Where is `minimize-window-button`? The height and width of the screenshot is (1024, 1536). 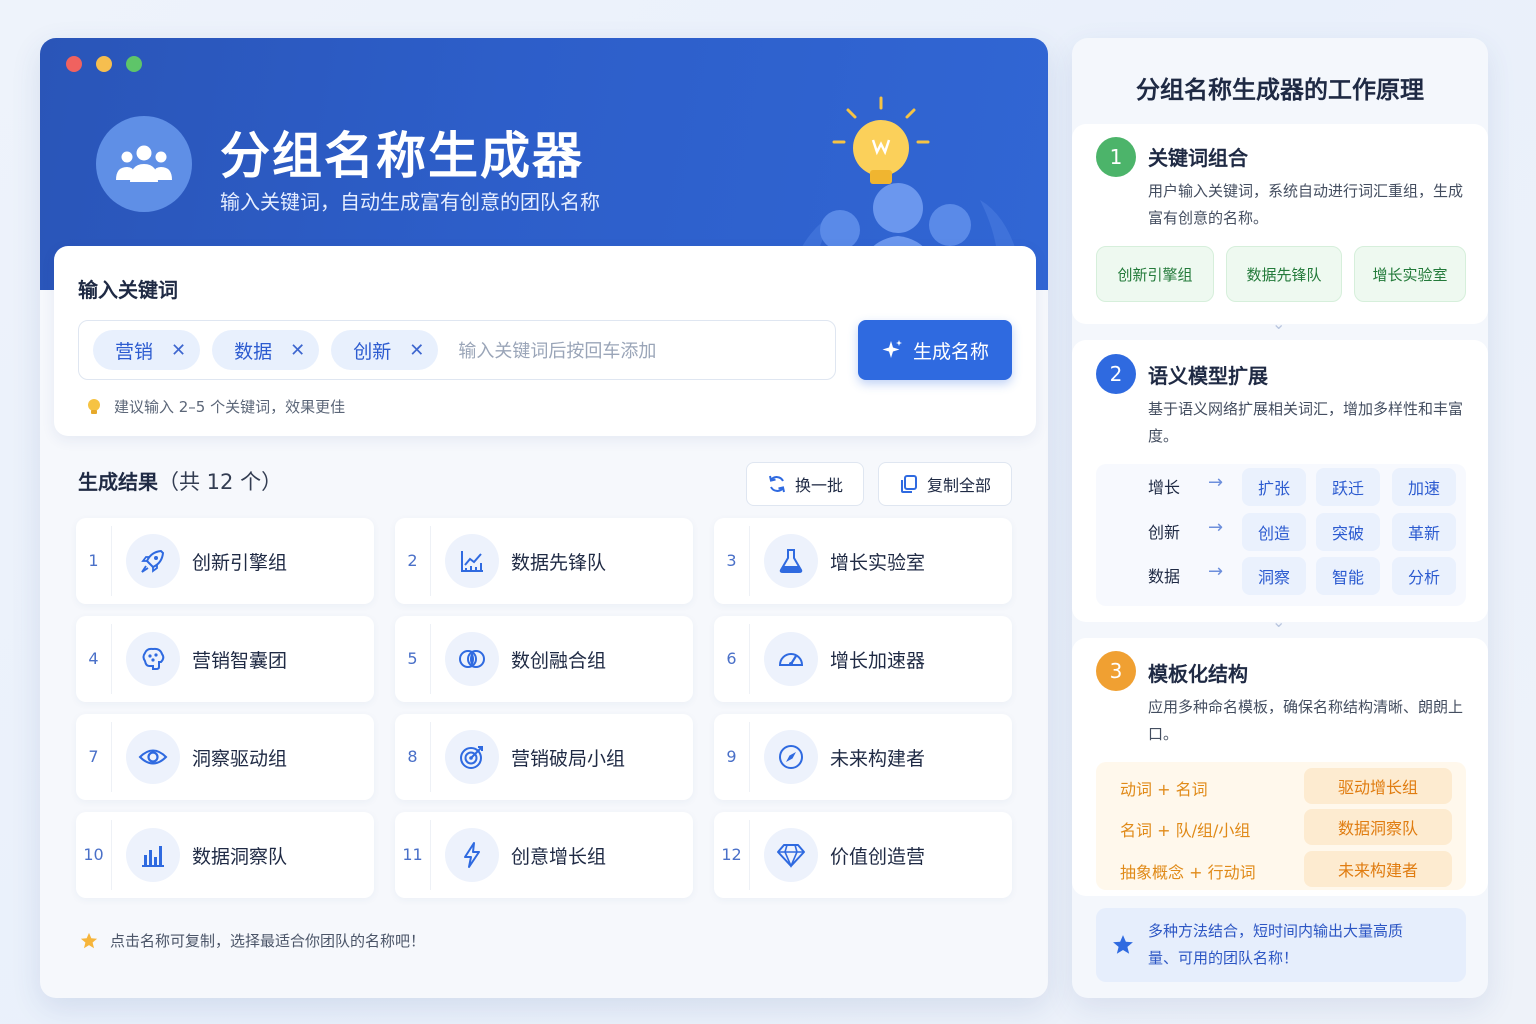
minimize-window-button is located at coordinates (104, 64).